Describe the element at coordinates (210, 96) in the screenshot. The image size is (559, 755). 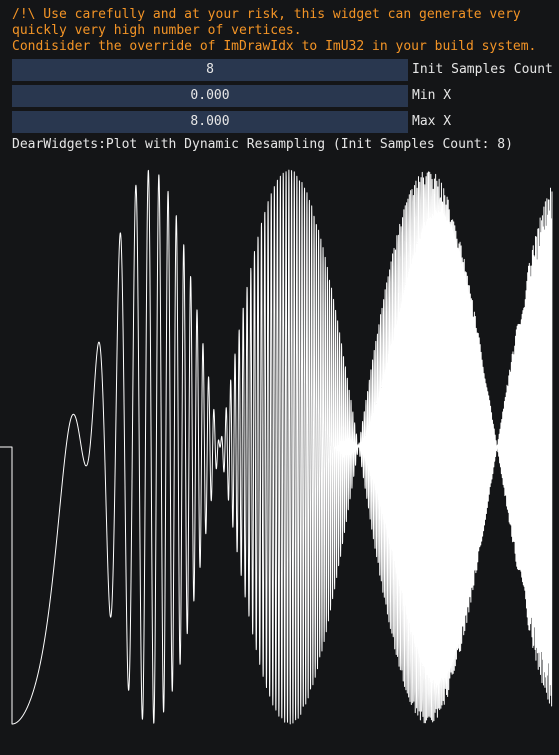
I see `min-x-input: 0.000` at that location.